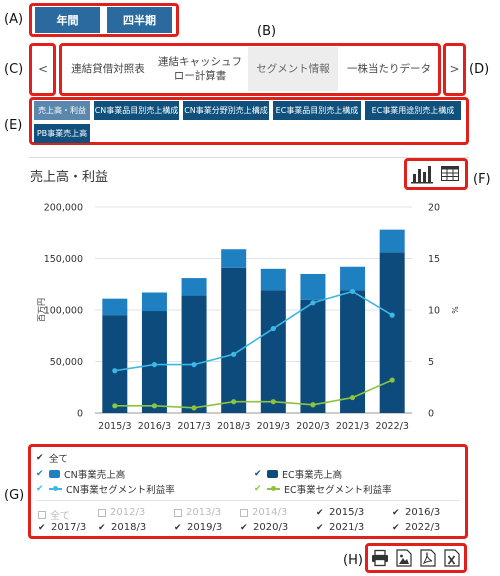 Image resolution: width=500 pixels, height=576 pixels. I want to click on y-tick-label: 150,000, so click(63, 259).